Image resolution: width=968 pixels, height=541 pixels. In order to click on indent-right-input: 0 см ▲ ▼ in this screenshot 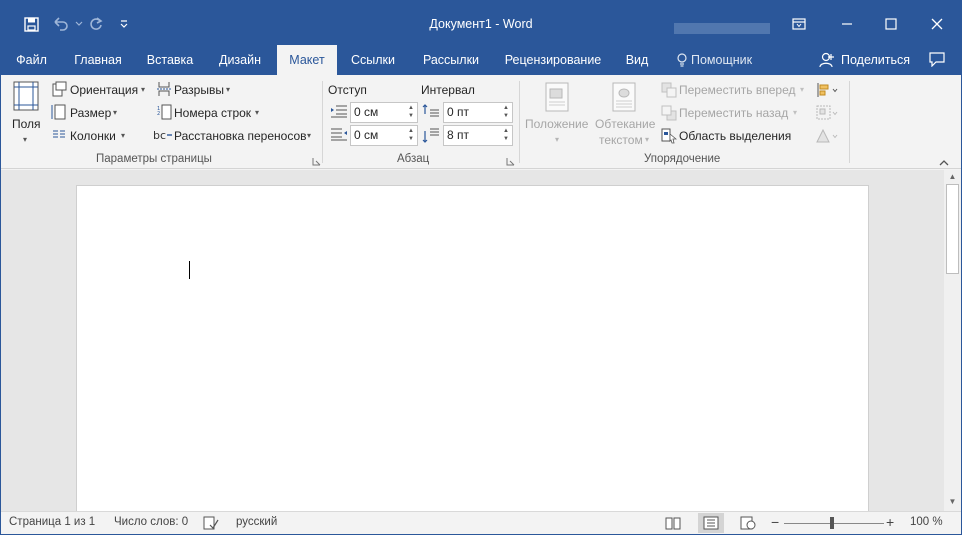, I will do `click(384, 135)`.